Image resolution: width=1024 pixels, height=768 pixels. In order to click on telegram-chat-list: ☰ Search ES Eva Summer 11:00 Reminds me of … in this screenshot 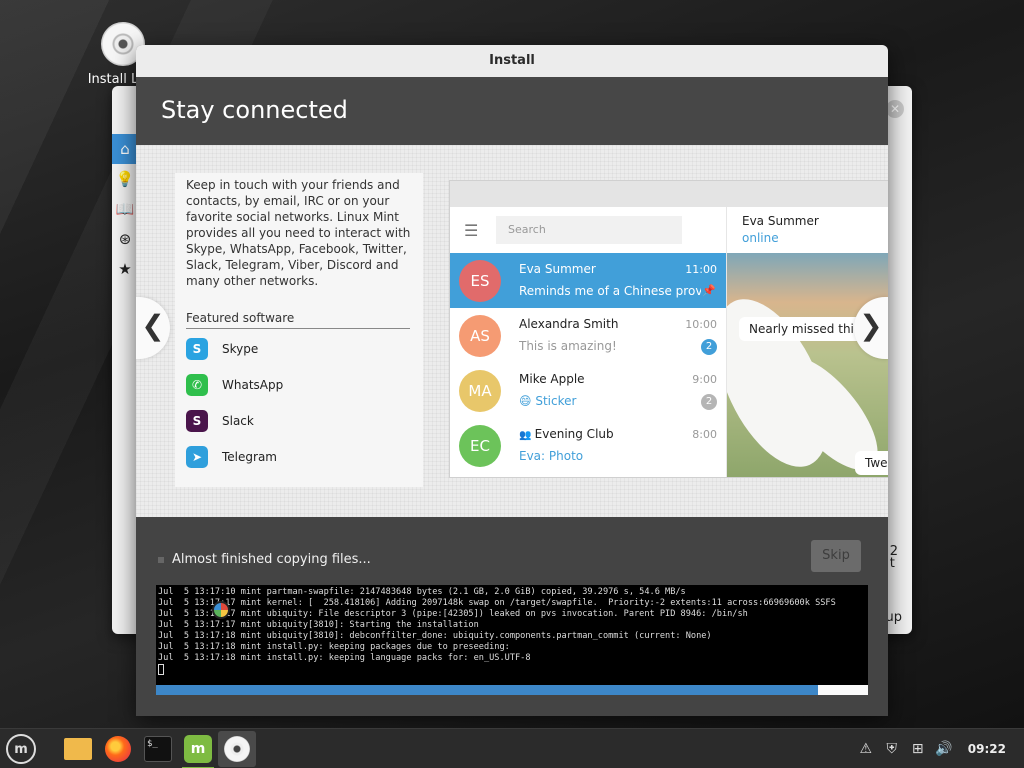, I will do `click(588, 342)`.